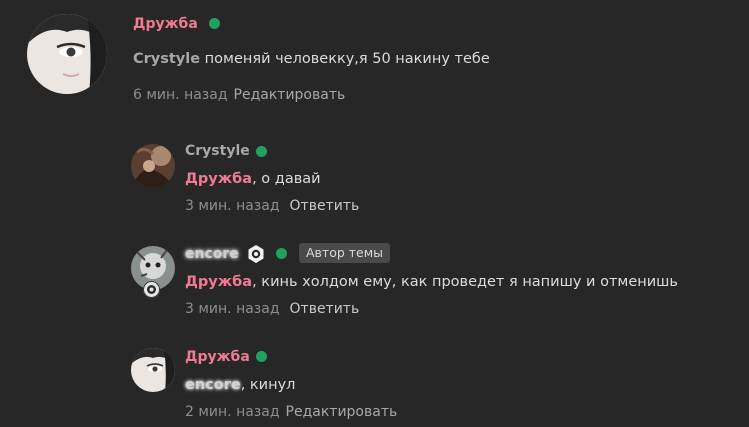 The width and height of the screenshot is (749, 427). I want to click on mention-link: Crystyle, so click(166, 59).